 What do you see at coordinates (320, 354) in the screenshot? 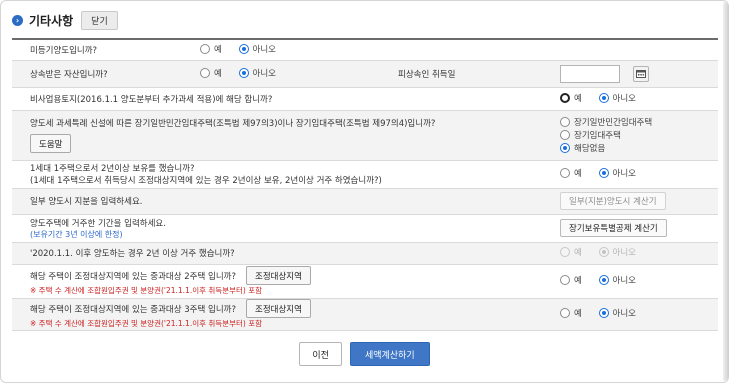
I see `previous-button: 이전` at bounding box center [320, 354].